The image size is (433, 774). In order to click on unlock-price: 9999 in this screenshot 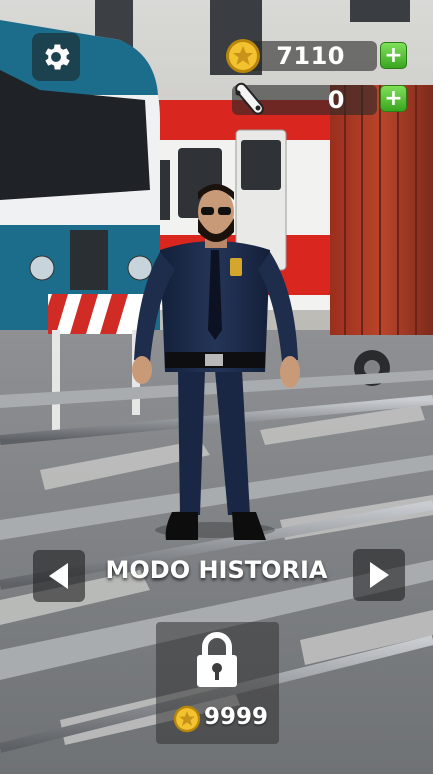, I will do `click(236, 717)`.